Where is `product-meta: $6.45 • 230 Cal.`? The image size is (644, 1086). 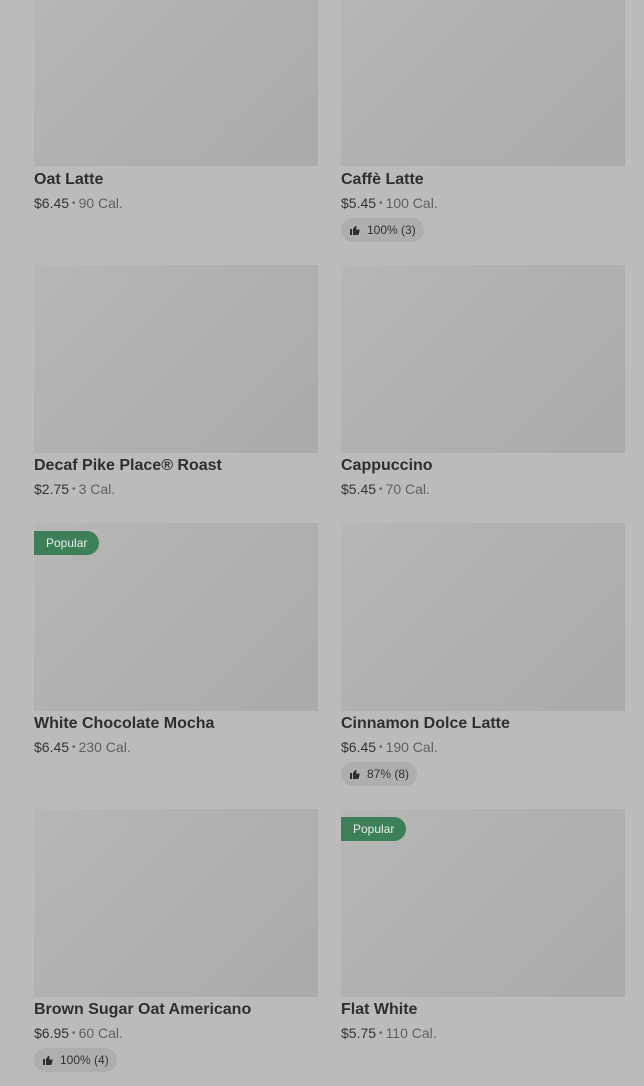 product-meta: $6.45 • 230 Cal. is located at coordinates (82, 747).